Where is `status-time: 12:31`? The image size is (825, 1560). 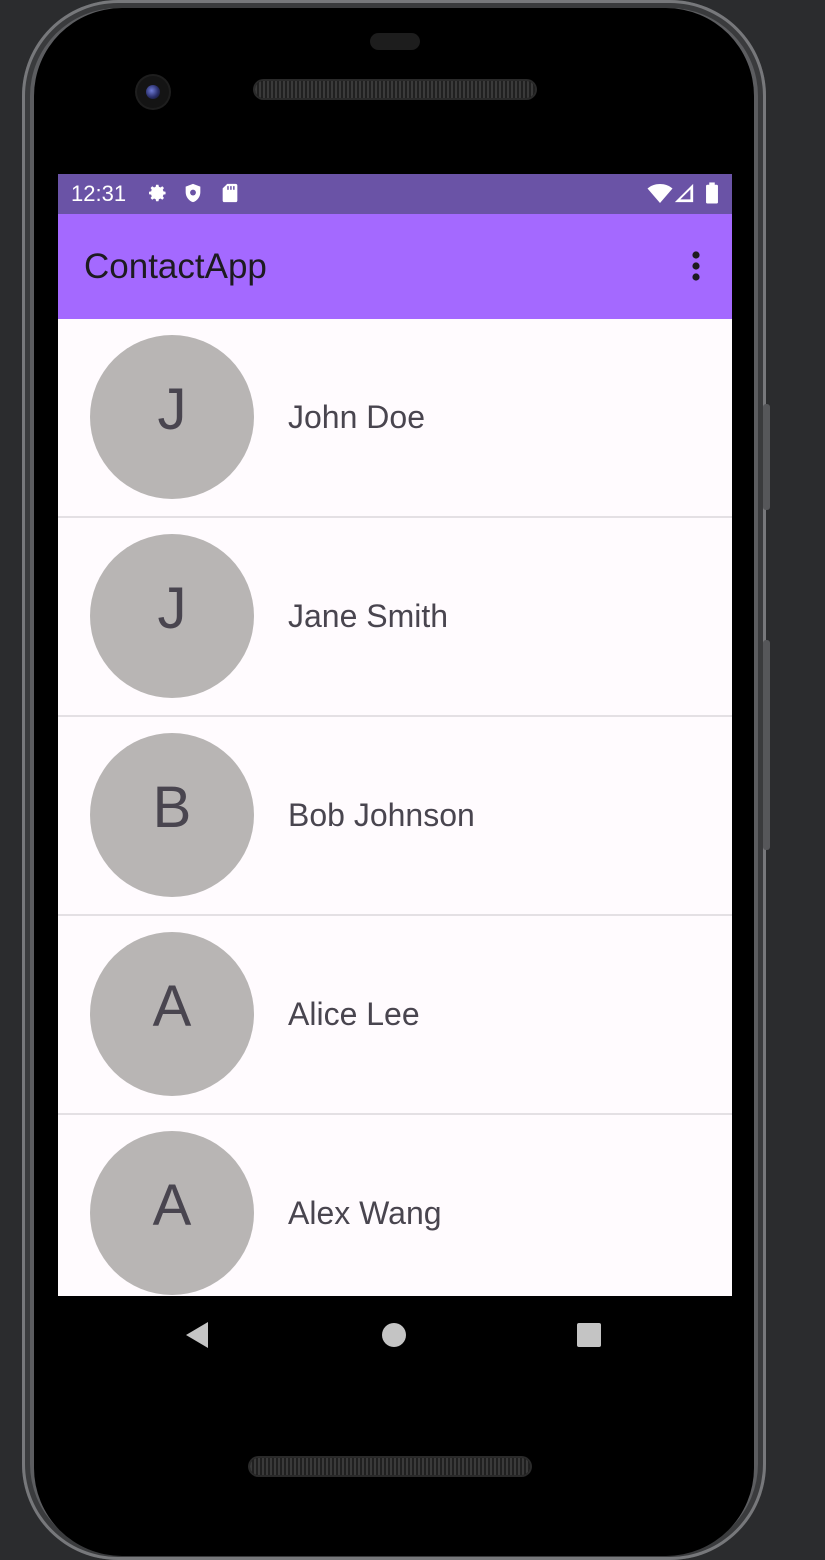 status-time: 12:31 is located at coordinates (99, 193).